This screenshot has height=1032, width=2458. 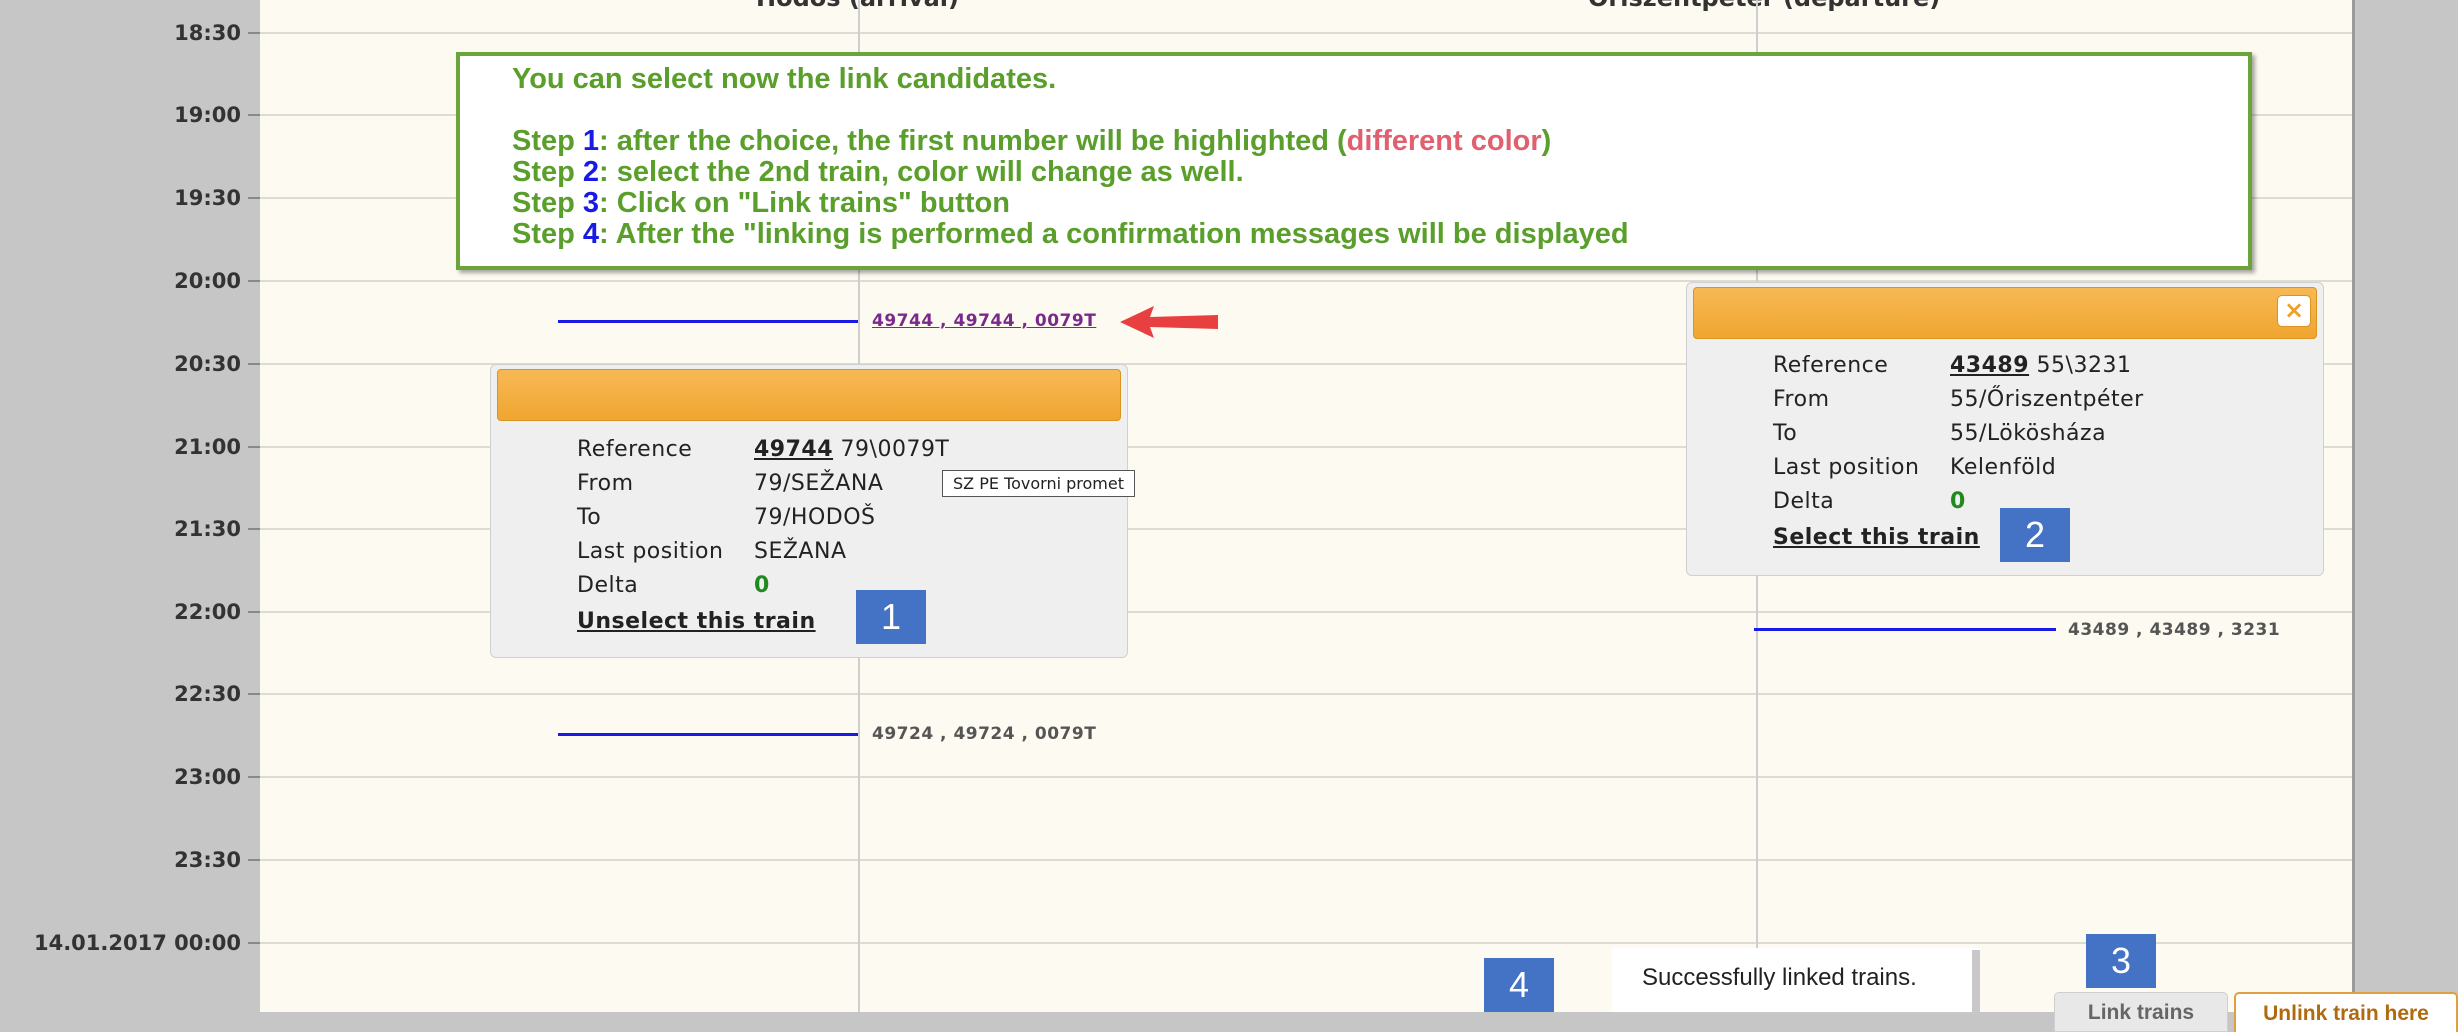 What do you see at coordinates (207, 777) in the screenshot?
I see `time-label: 23:00` at bounding box center [207, 777].